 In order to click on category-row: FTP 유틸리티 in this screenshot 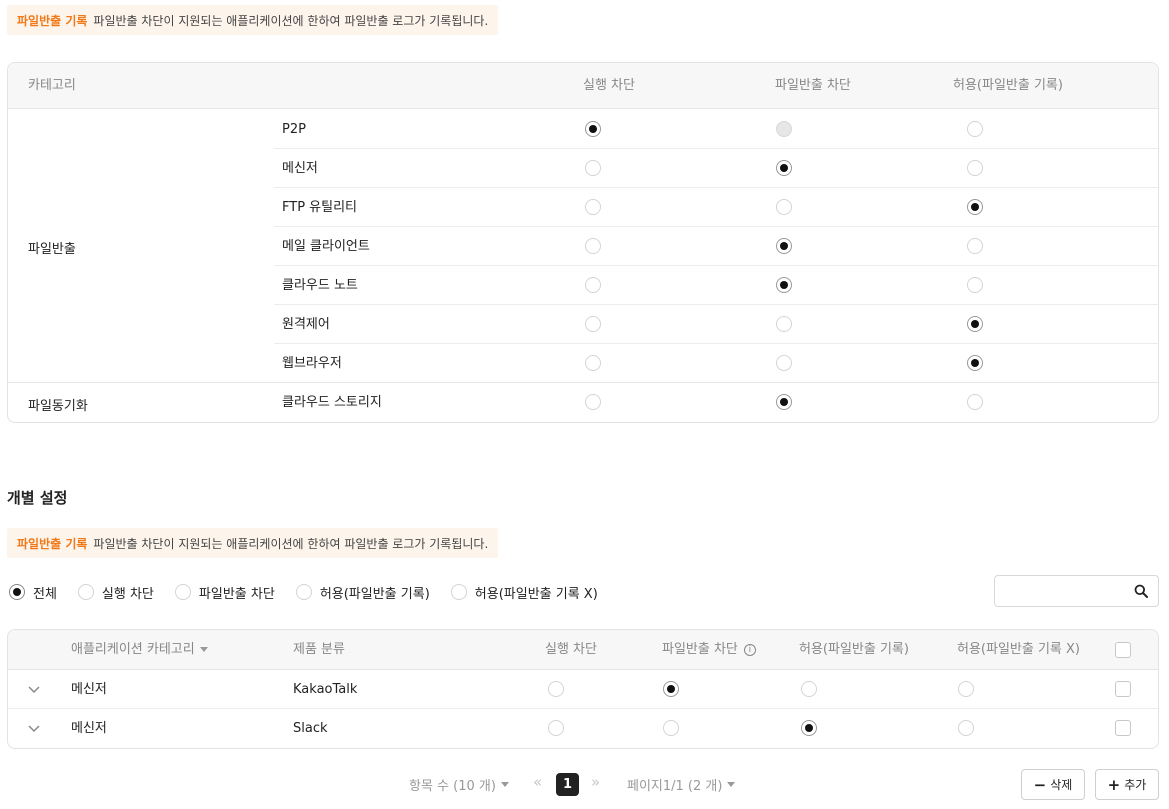, I will do `click(716, 207)`.